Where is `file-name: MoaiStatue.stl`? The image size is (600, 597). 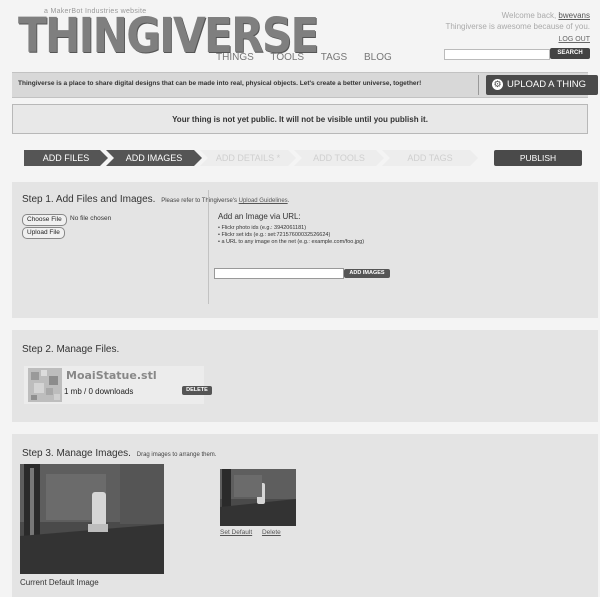 file-name: MoaiStatue.stl is located at coordinates (111, 375).